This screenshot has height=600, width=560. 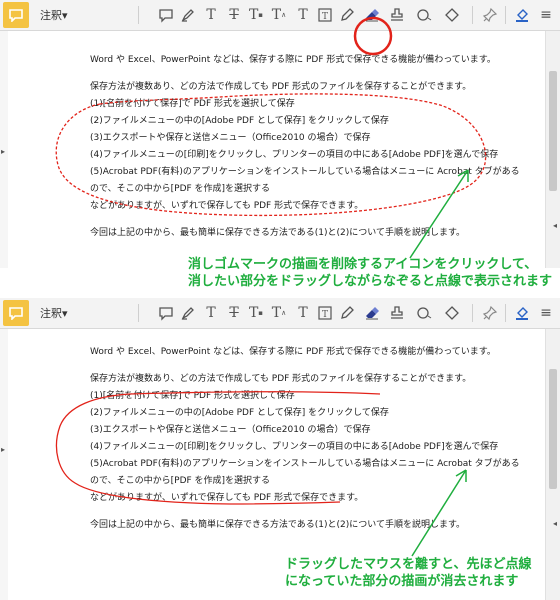 What do you see at coordinates (408, 573) in the screenshot?
I see `caption-after: ドラッグしたマウスを離すと、先ほど点線 になっていた部分の描画が消去されます` at bounding box center [408, 573].